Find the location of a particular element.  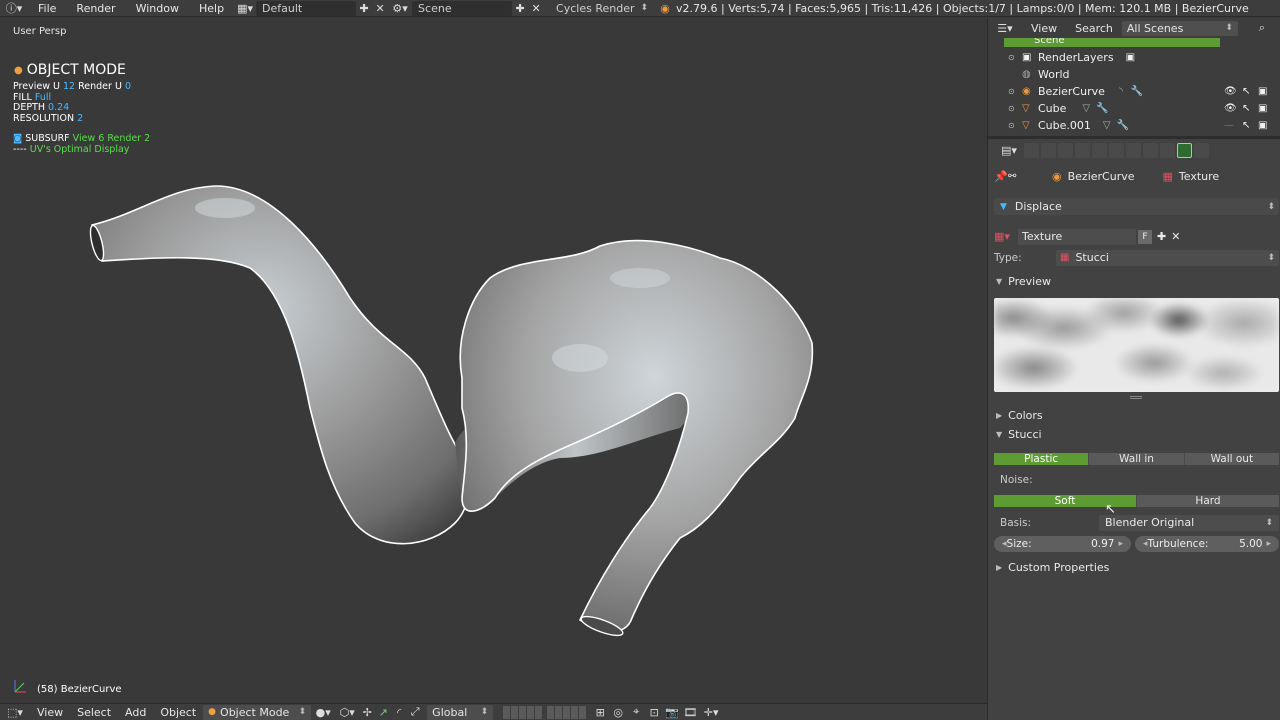

area-divider is located at coordinates (1134, 137).